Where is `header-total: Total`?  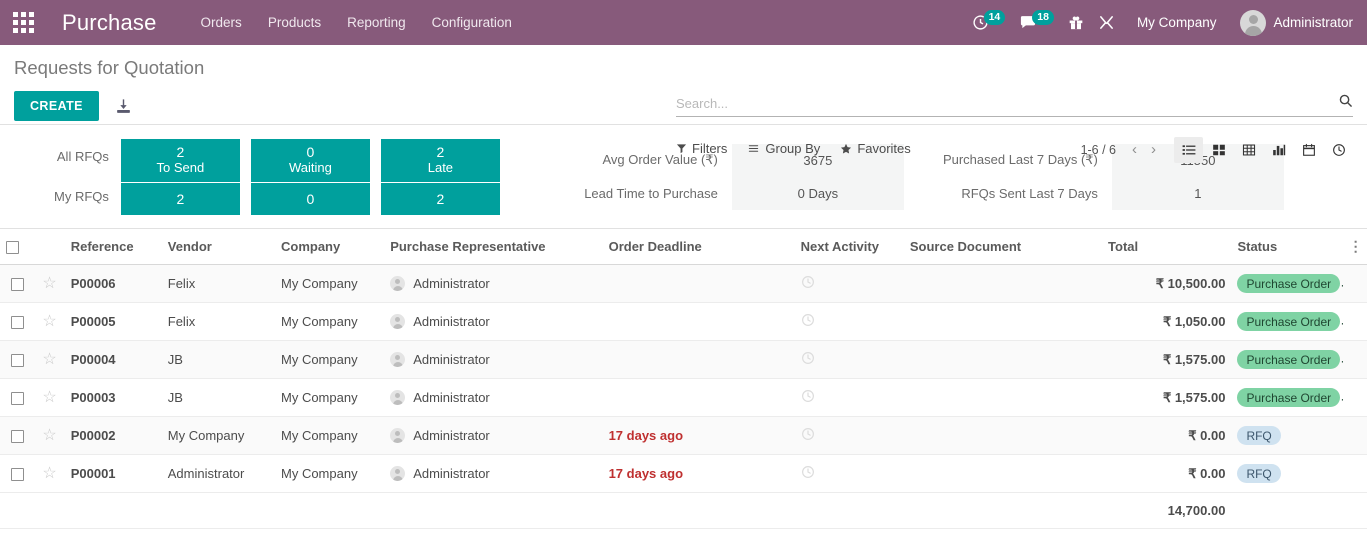
header-total: Total is located at coordinates (1167, 247).